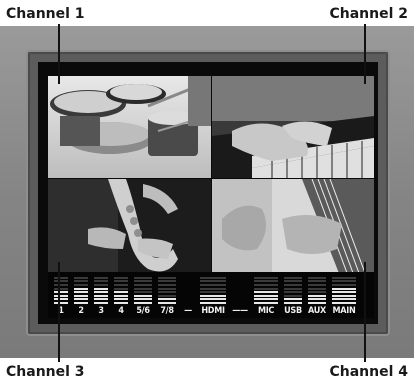 This screenshot has width=414, height=385. Describe the element at coordinates (365, 54) in the screenshot. I see `channel-2-leader` at that location.